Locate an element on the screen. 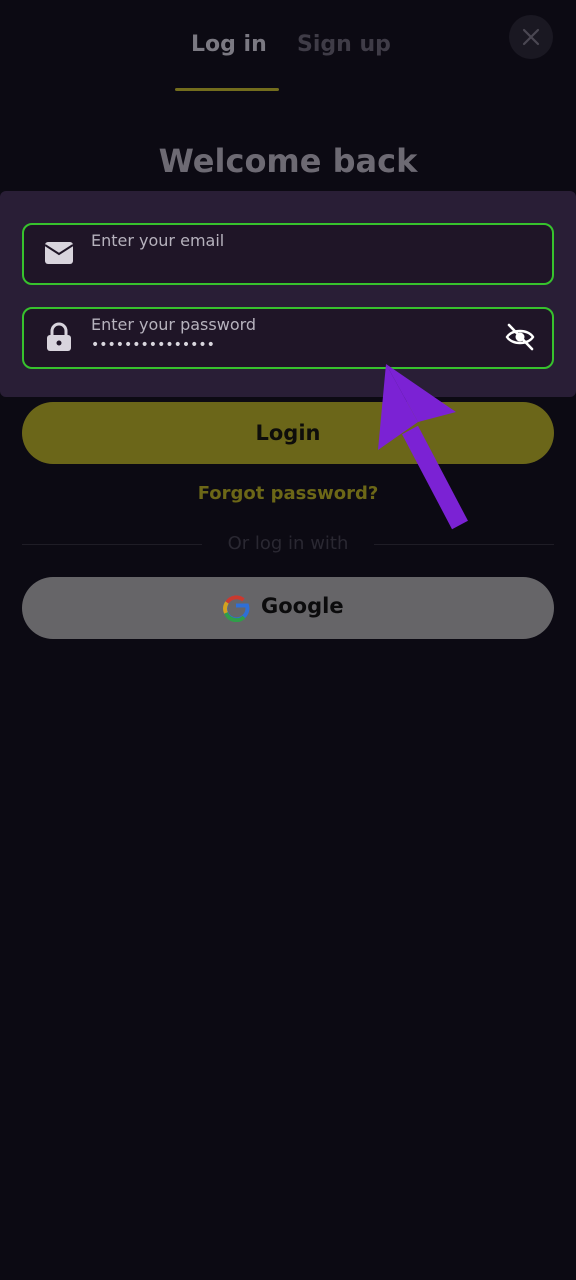  divider-line-right is located at coordinates (464, 544).